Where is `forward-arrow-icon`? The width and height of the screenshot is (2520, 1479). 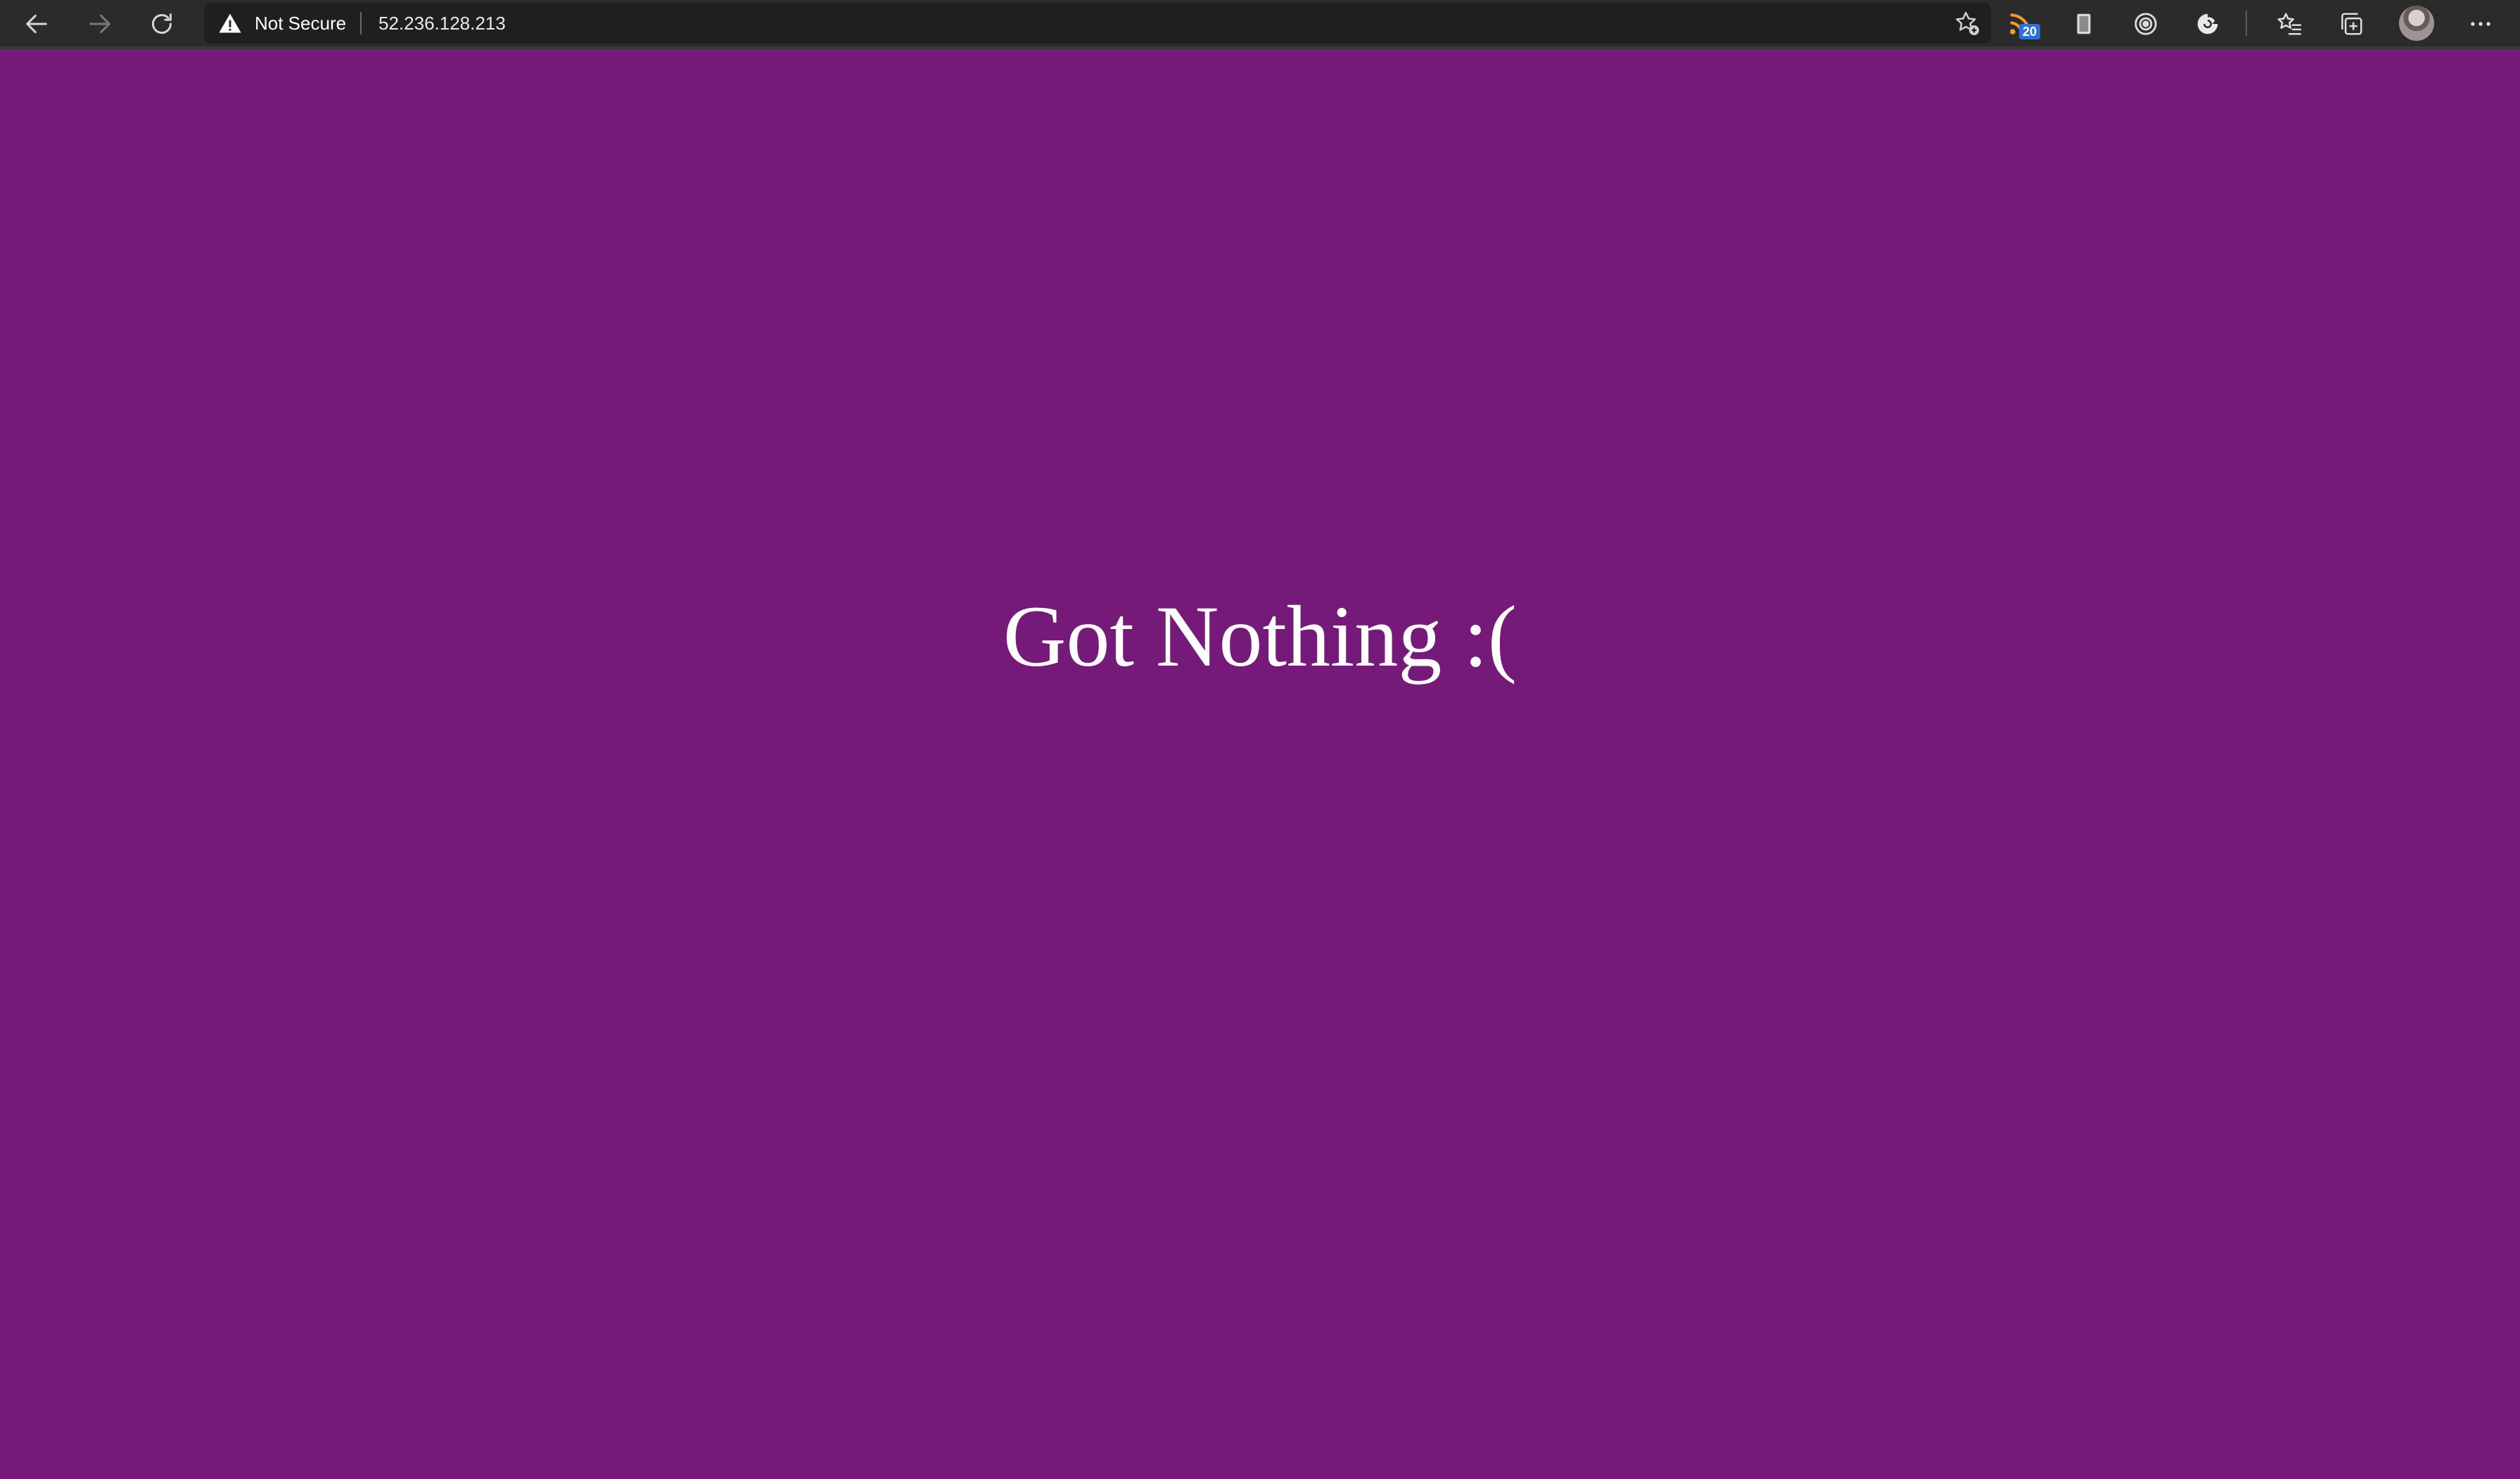
forward-arrow-icon is located at coordinates (99, 24).